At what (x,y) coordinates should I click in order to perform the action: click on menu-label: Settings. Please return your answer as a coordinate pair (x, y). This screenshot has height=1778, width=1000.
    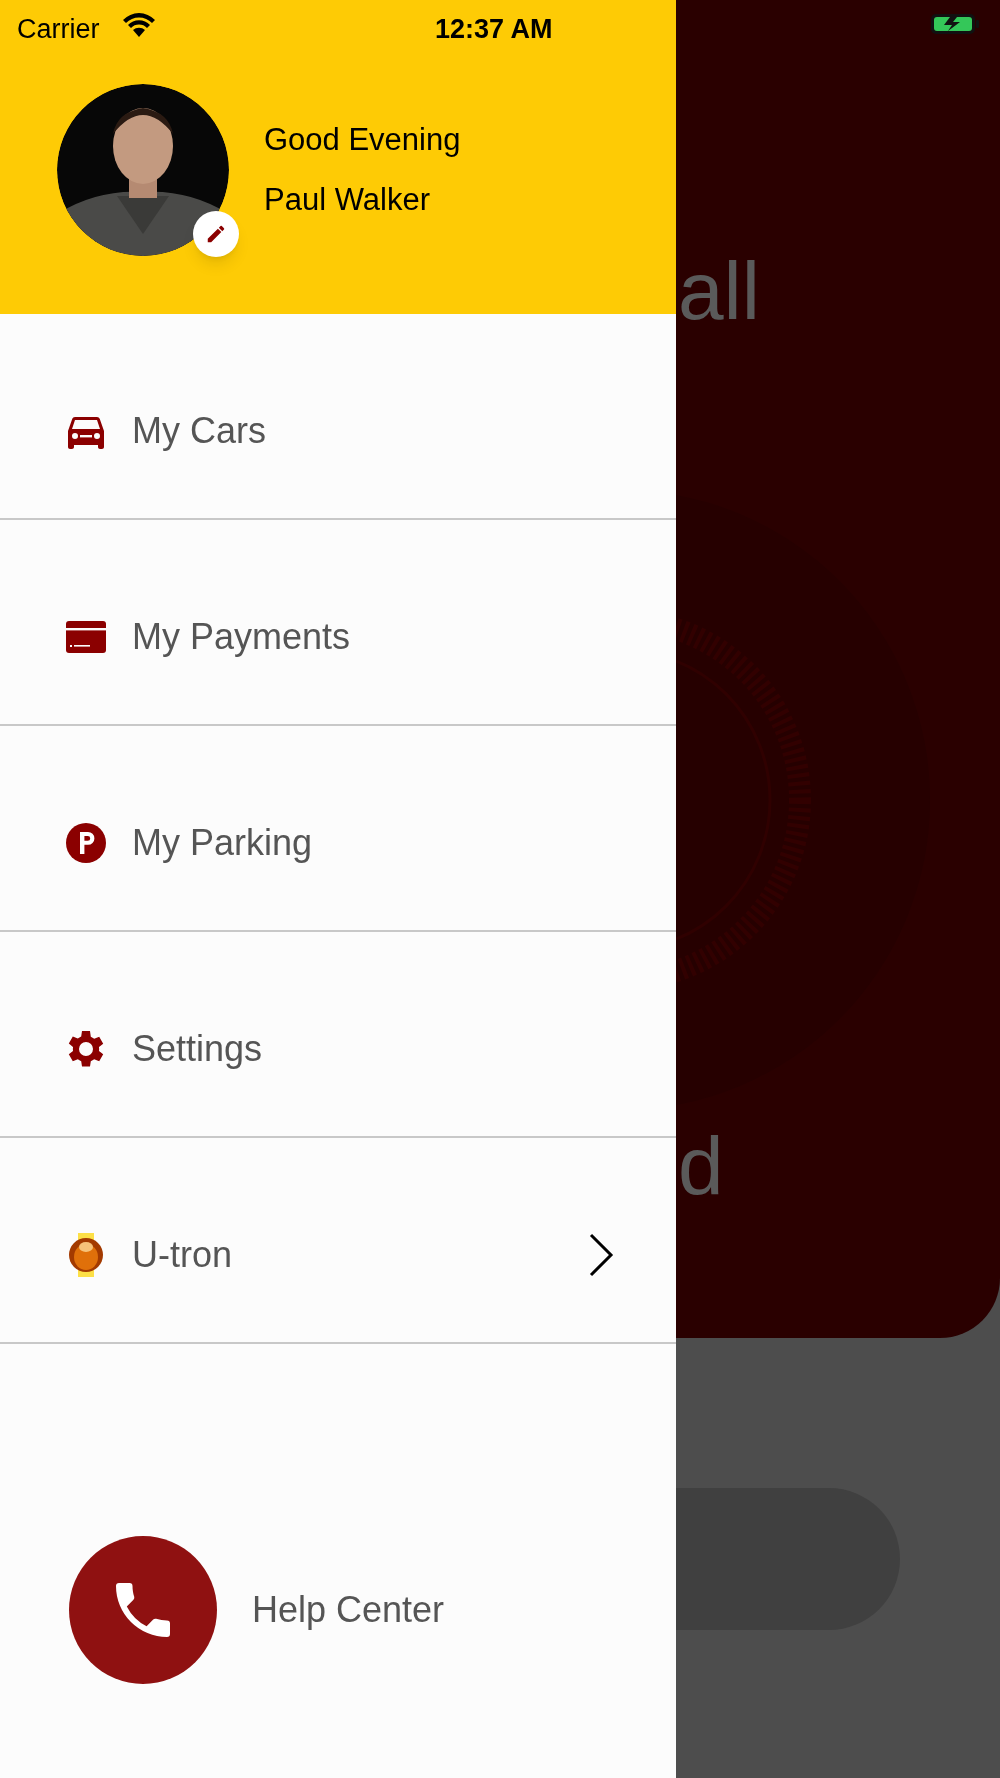
    Looking at the image, I should click on (197, 1049).